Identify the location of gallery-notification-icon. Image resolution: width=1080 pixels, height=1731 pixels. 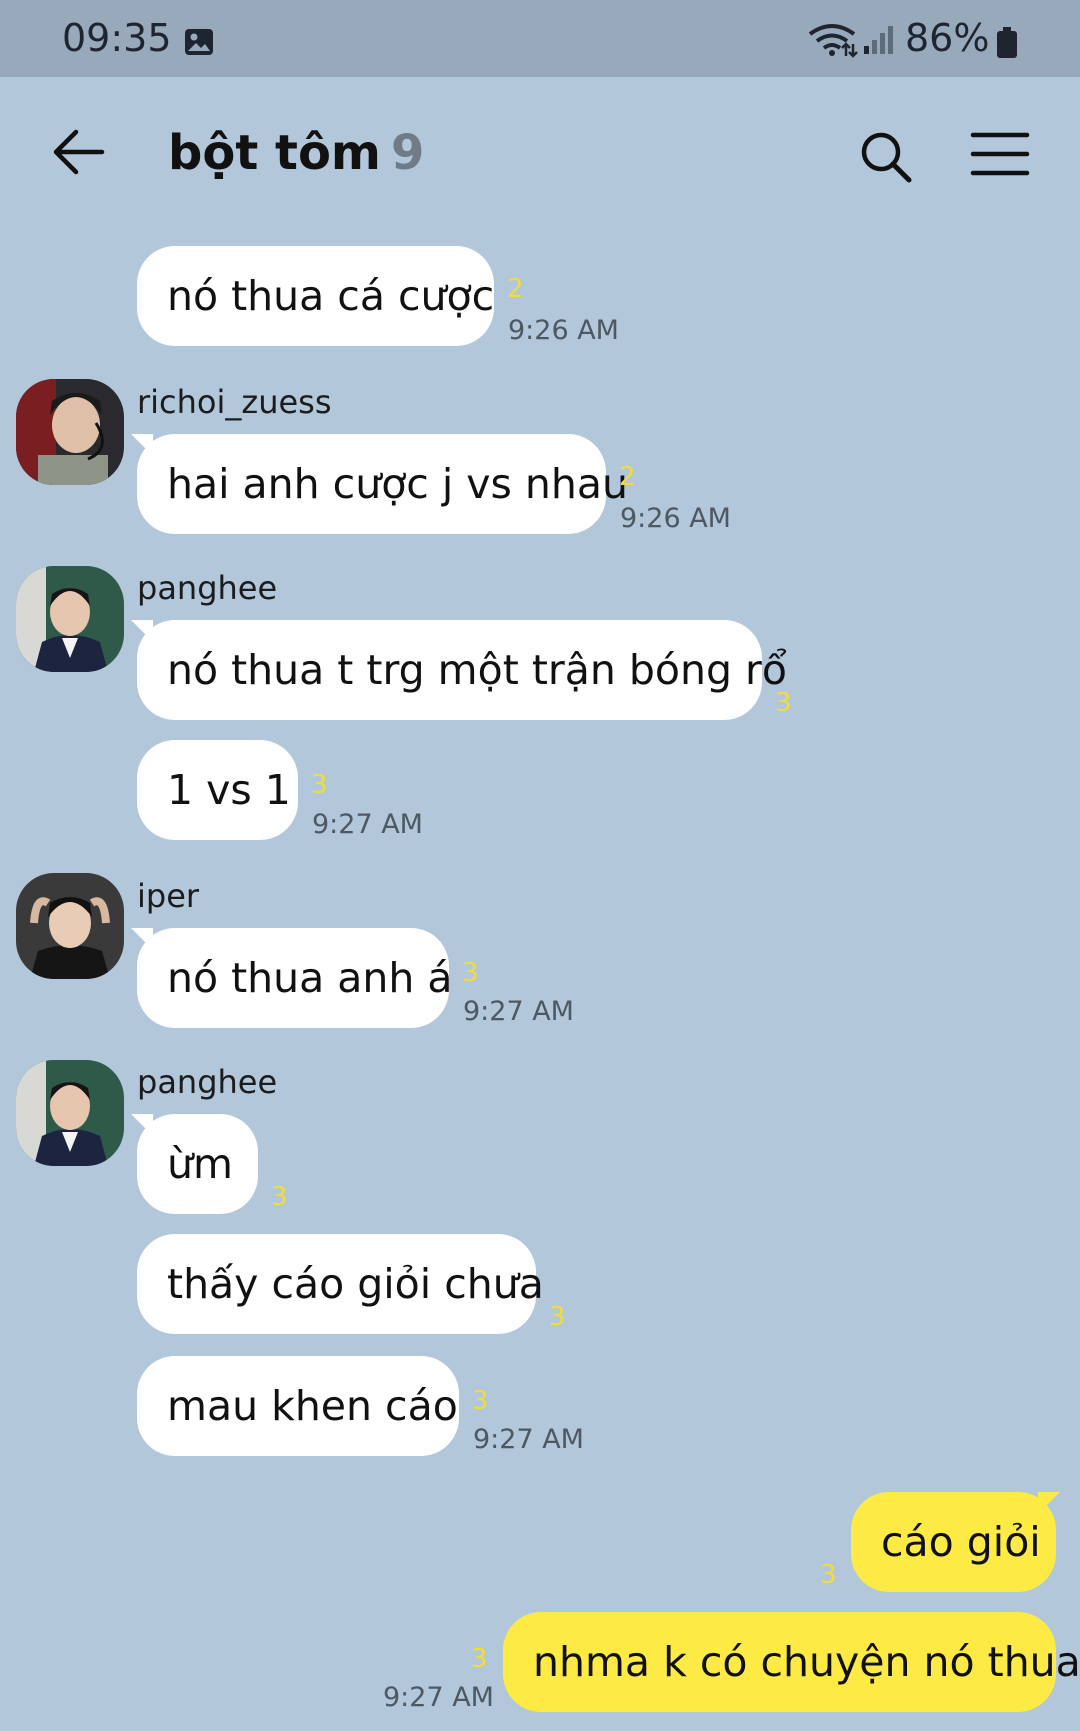
(199, 42).